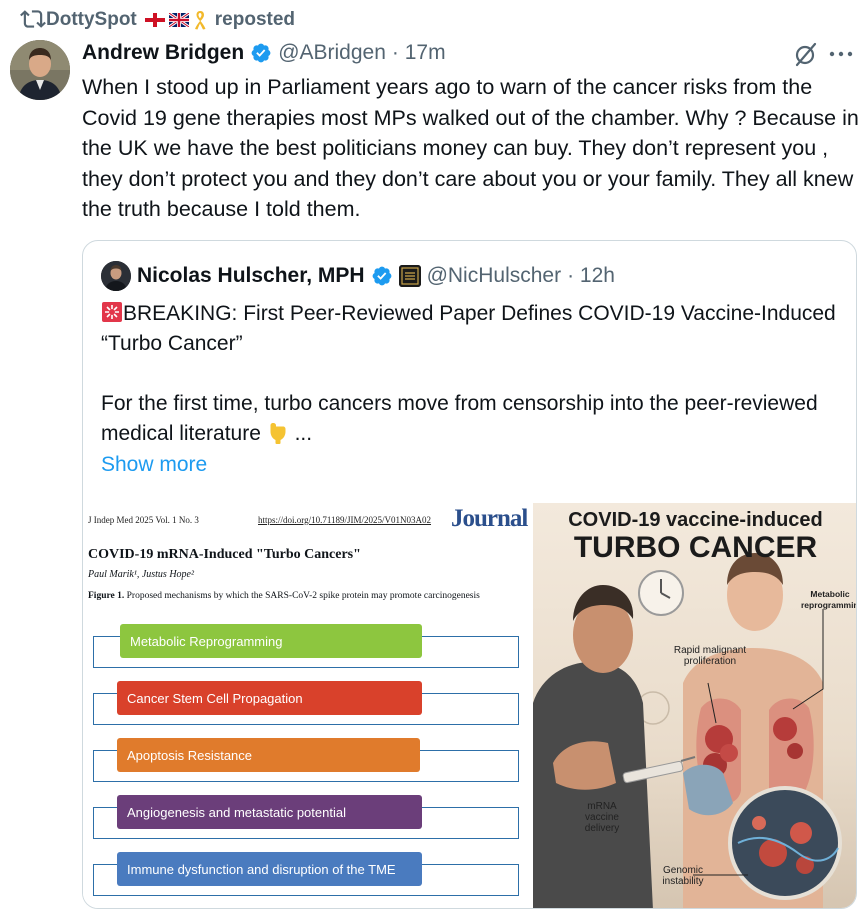 Image resolution: width=867 pixels, height=919 pixels. Describe the element at coordinates (33, 19) in the screenshot. I see `repost-icon` at that location.